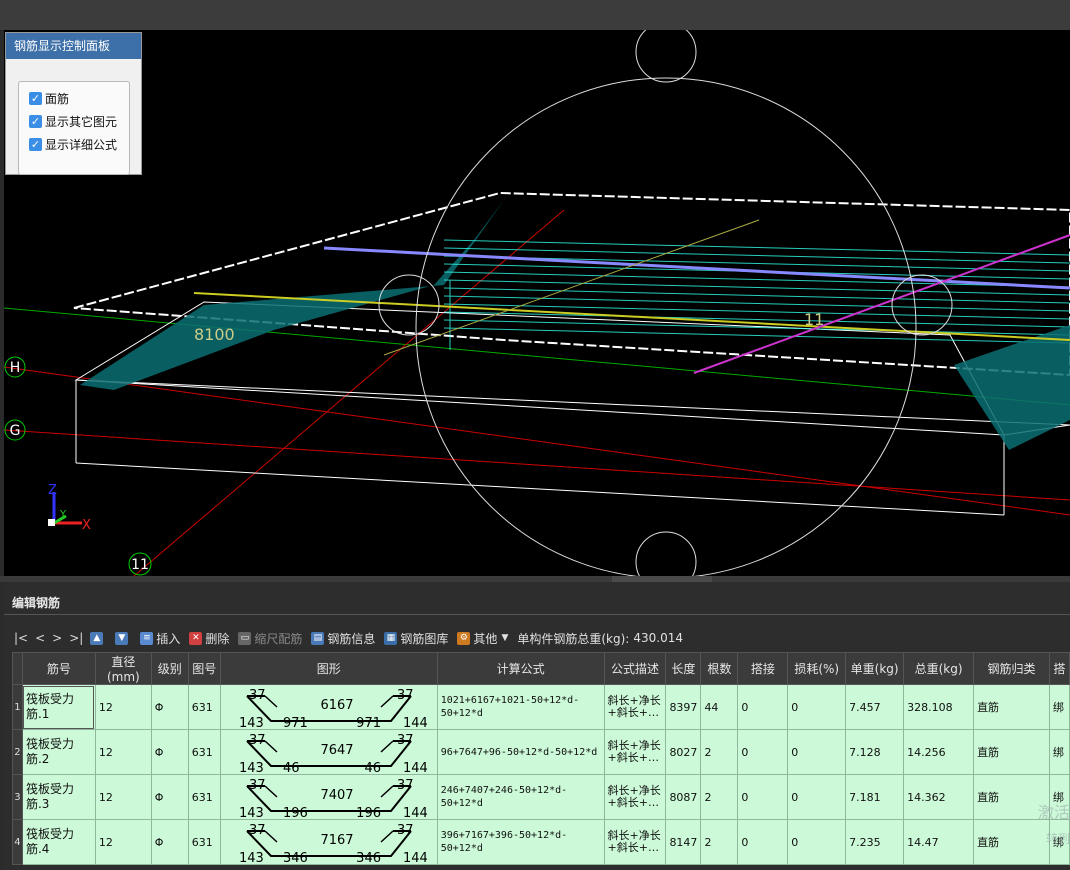 This screenshot has height=870, width=1070. What do you see at coordinates (270, 638) in the screenshot?
I see `scale-rebar-button: ▭ 缩尺配筋` at bounding box center [270, 638].